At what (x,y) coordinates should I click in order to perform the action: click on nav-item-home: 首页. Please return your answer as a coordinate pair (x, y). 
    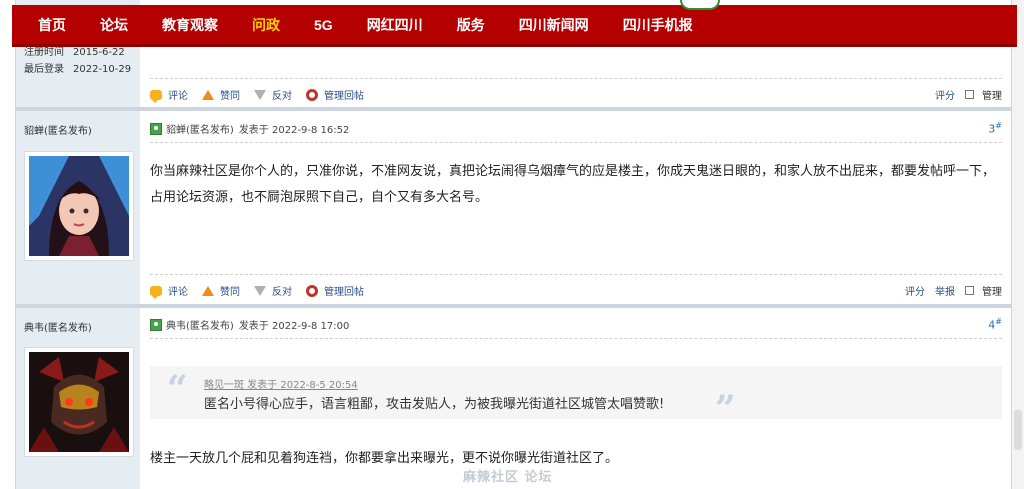
    Looking at the image, I should click on (47, 25).